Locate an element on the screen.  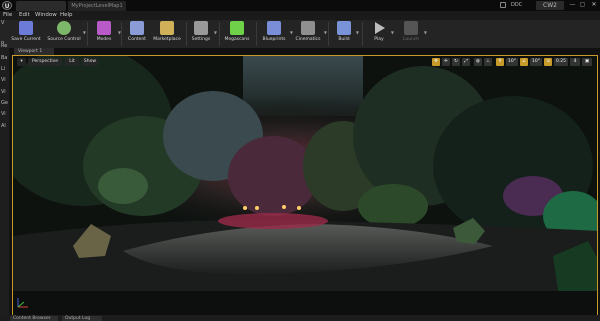
marketplace-button: Marketplace is located at coordinates (167, 34).